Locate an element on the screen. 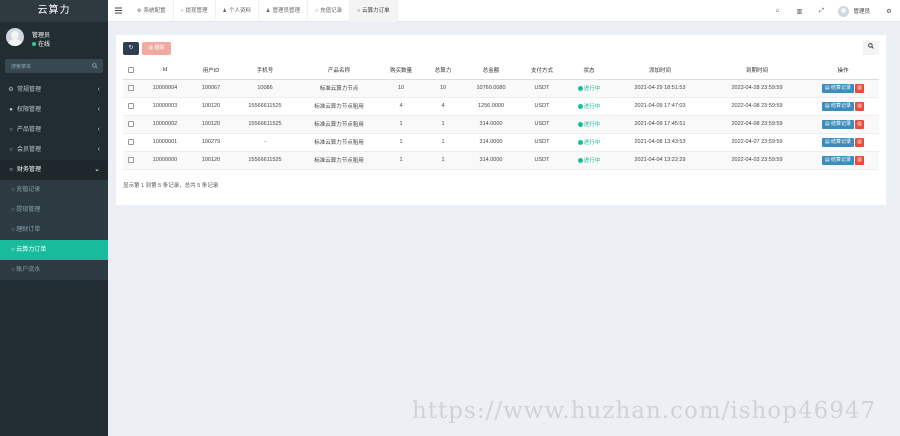  cell-expire: 2022-04-08 23:59:59 is located at coordinates (757, 124).